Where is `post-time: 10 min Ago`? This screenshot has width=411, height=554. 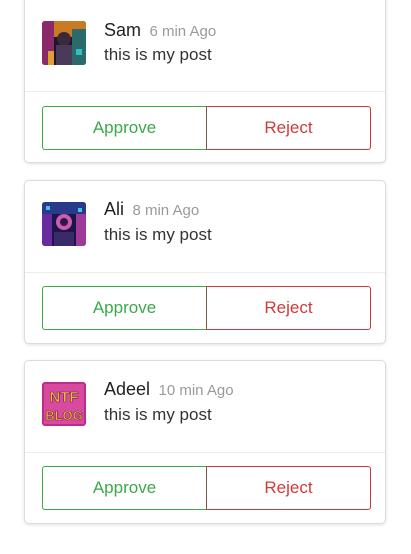 post-time: 10 min Ago is located at coordinates (196, 390).